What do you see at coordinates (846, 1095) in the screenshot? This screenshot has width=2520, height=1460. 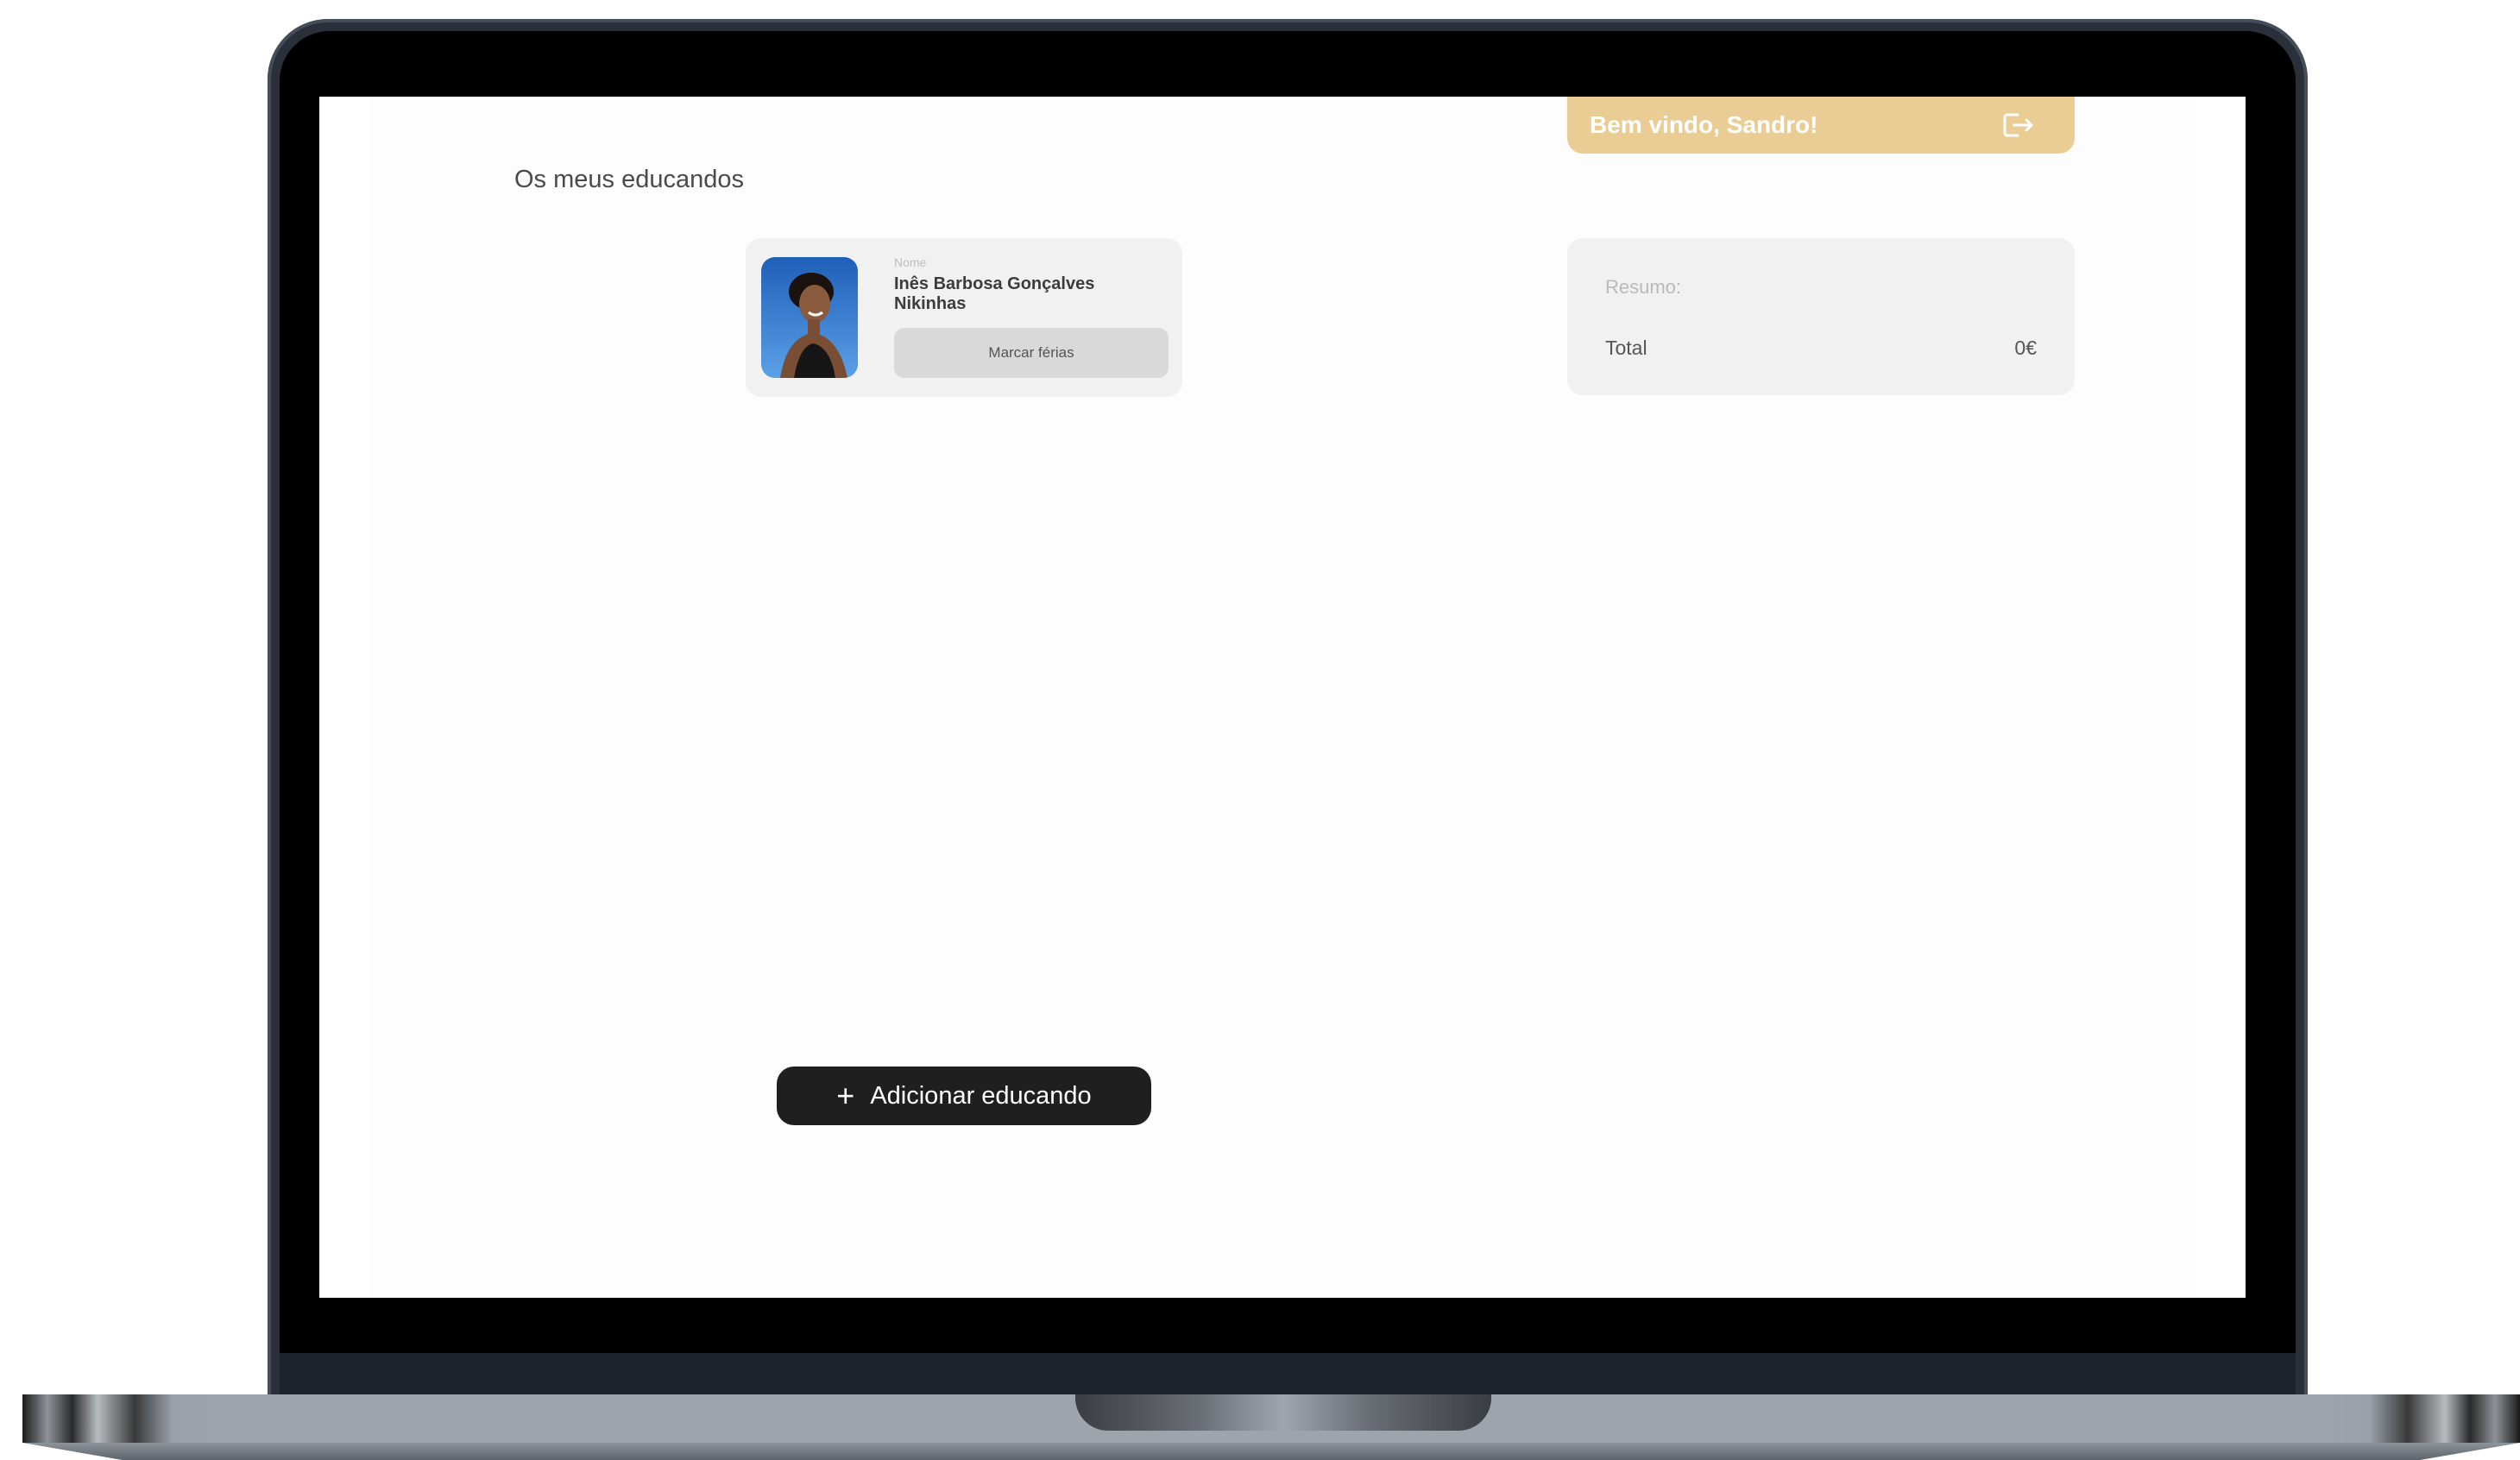 I see `plus-icon: +` at bounding box center [846, 1095].